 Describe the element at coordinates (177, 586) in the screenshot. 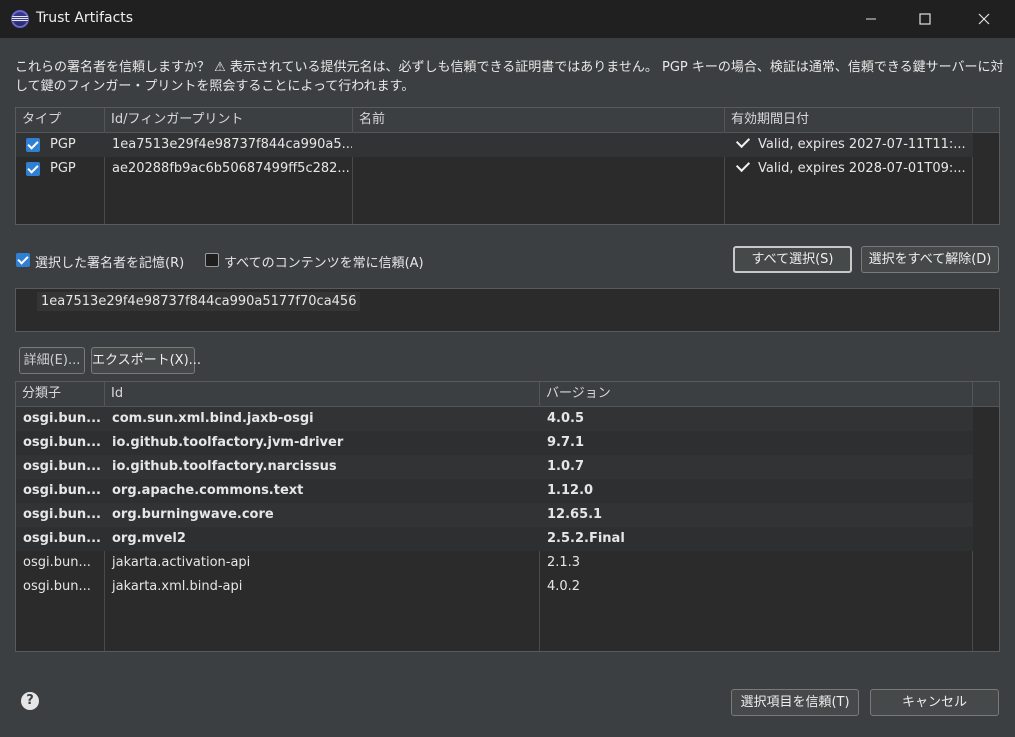

I see `artifact-id: jakarta.xml.bind-api` at that location.